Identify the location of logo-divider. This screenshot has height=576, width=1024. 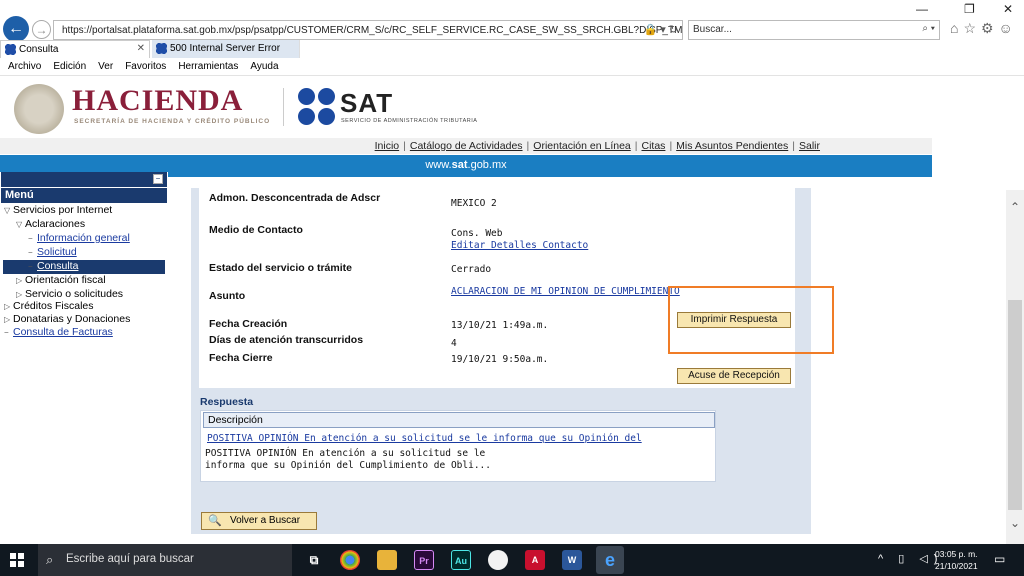
(283, 107).